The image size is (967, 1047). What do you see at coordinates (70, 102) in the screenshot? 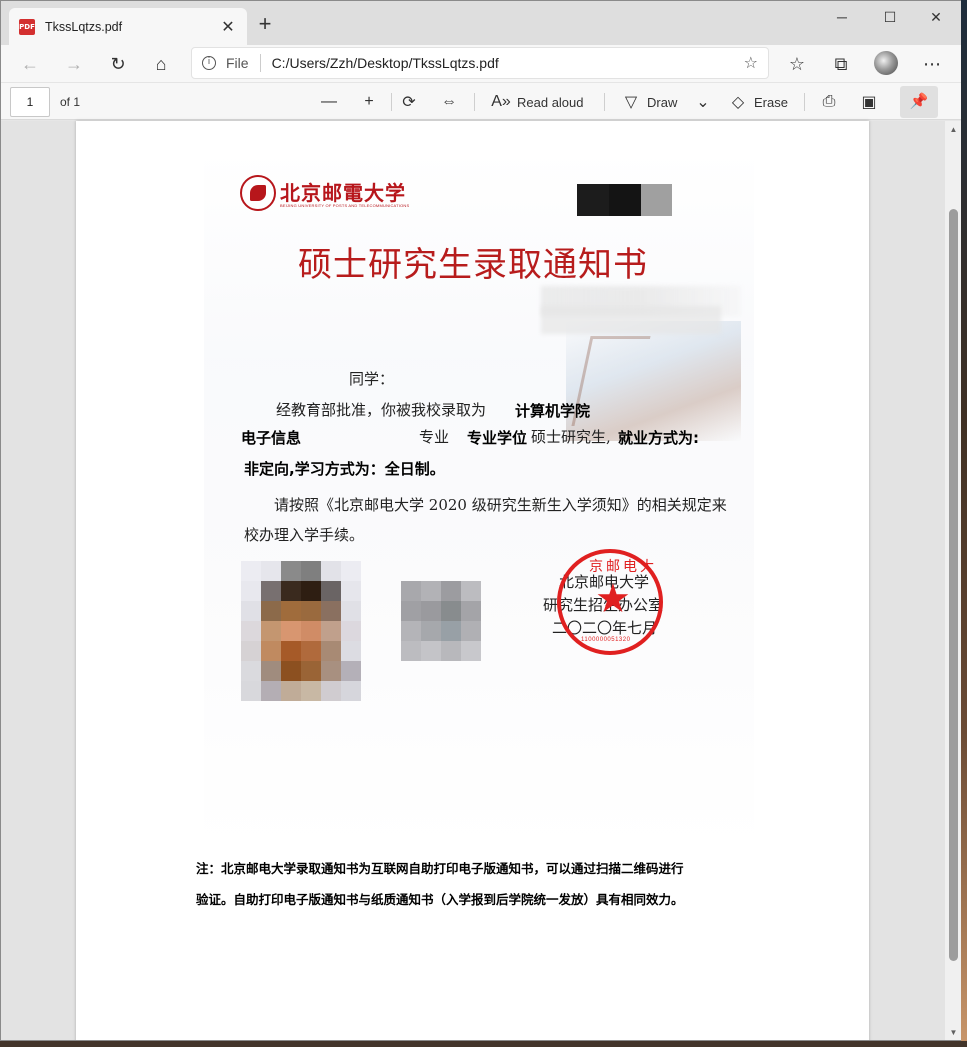
I see `page-count: of 1` at bounding box center [70, 102].